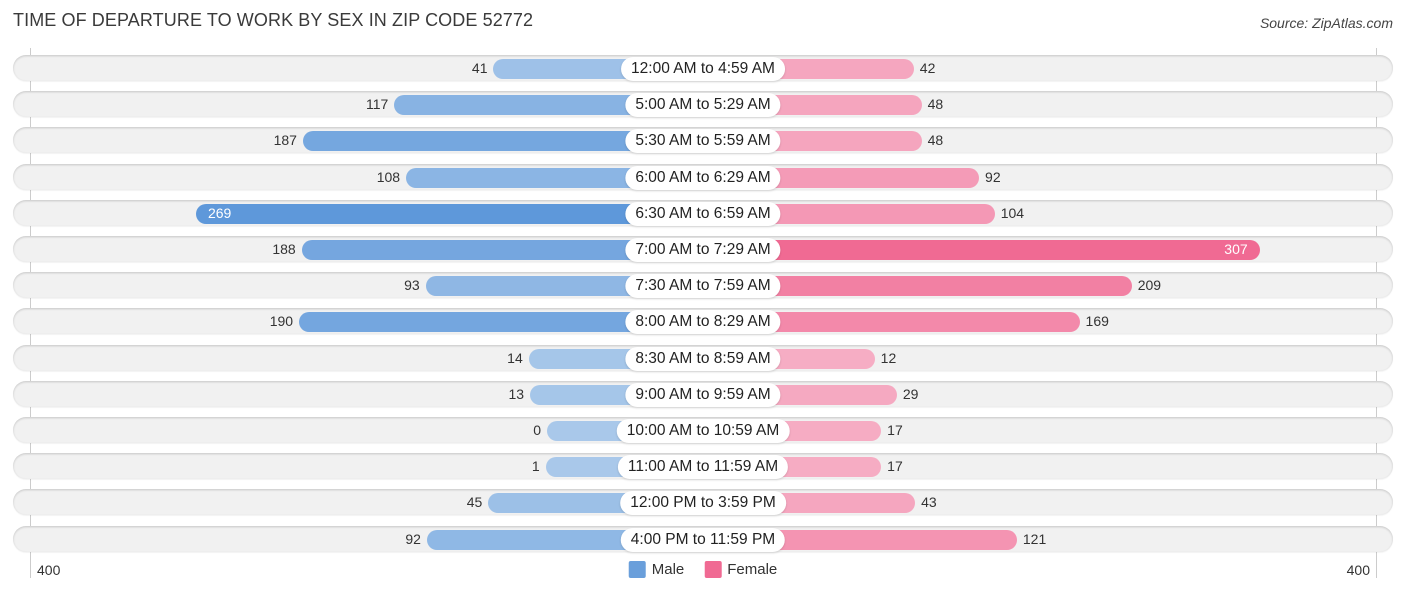 This screenshot has width=1406, height=595. I want to click on female-value-label: 92, so click(993, 176).